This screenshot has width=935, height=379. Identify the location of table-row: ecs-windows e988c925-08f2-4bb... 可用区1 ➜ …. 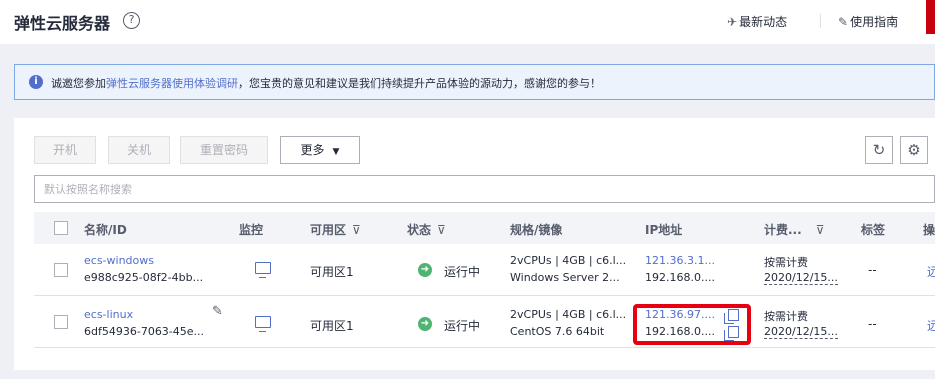
(484, 270).